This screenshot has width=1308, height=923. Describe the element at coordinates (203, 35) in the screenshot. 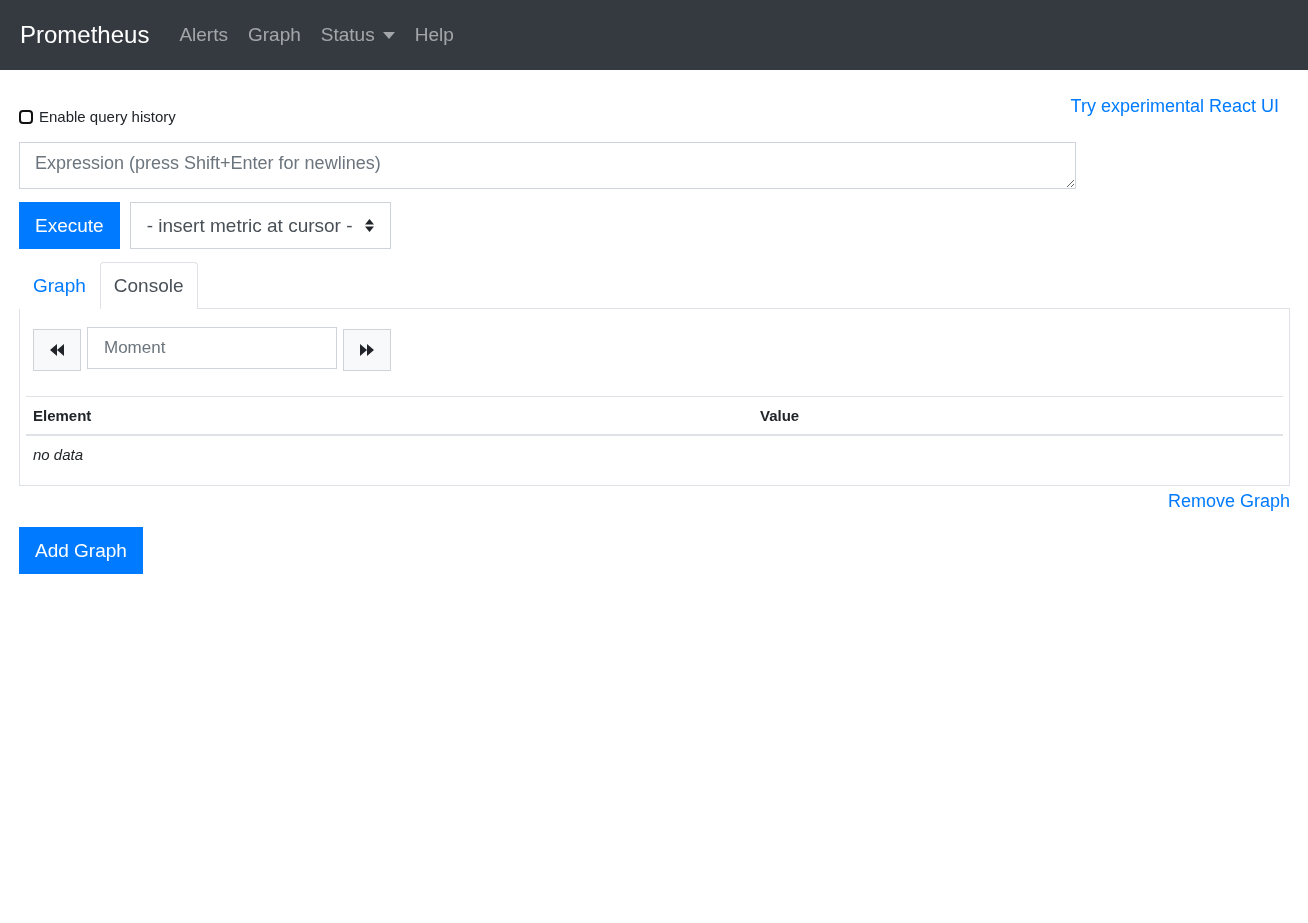

I see `nav-link: Alerts` at that location.